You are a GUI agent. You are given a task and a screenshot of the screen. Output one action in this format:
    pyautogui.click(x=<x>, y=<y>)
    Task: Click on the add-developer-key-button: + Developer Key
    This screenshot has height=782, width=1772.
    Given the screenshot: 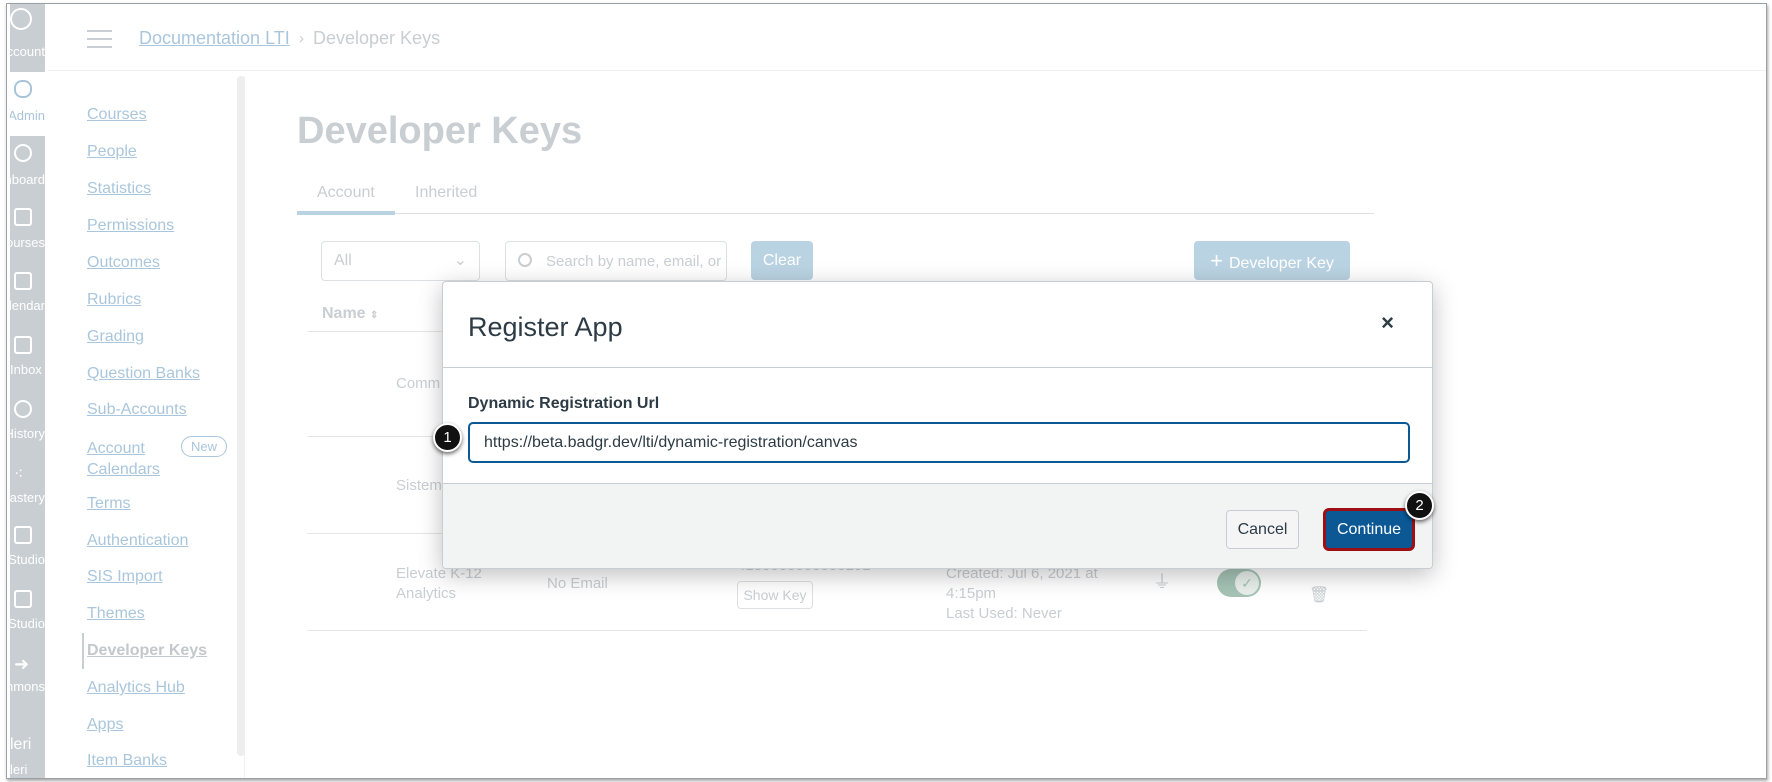 What is the action you would take?
    pyautogui.click(x=1272, y=260)
    